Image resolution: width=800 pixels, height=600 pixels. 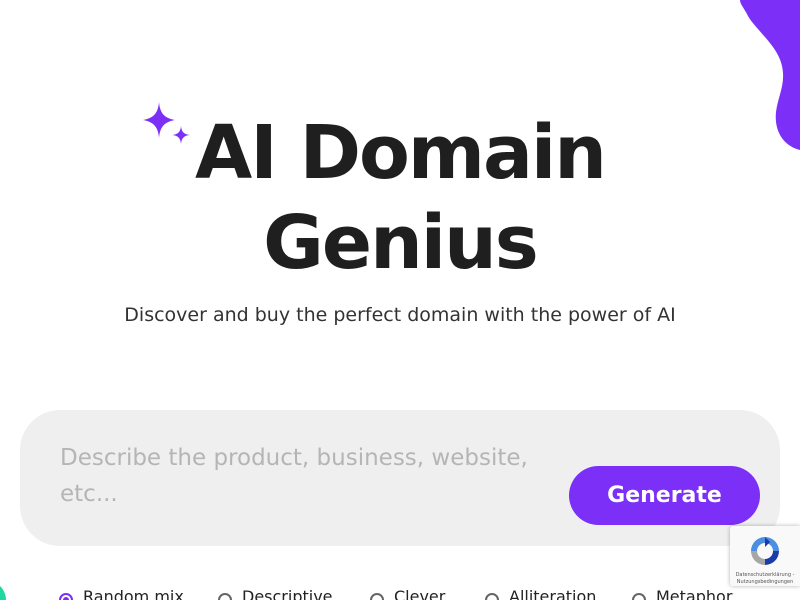 I want to click on style-option-alliteration: Alliteration, so click(x=540, y=593).